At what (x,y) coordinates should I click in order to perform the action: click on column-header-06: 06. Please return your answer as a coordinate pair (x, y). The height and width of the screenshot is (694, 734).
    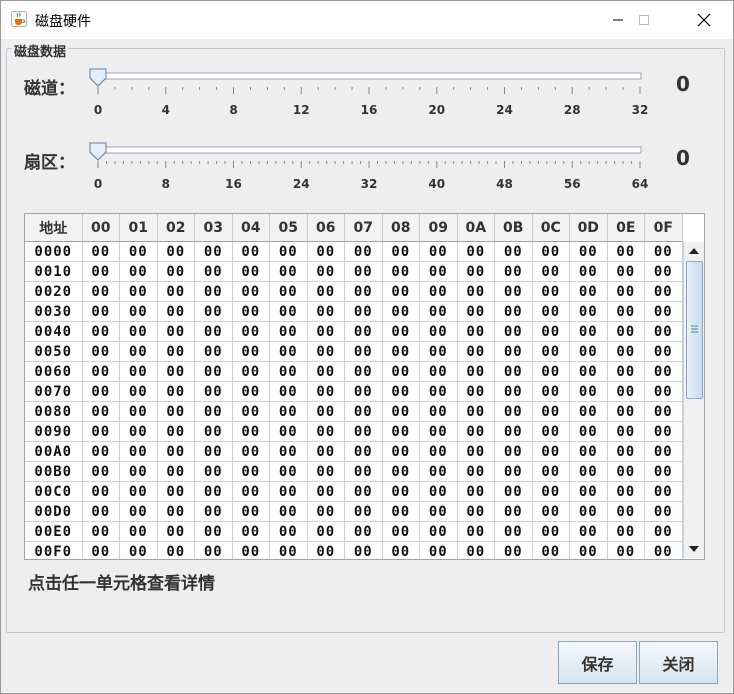
    Looking at the image, I should click on (326, 228).